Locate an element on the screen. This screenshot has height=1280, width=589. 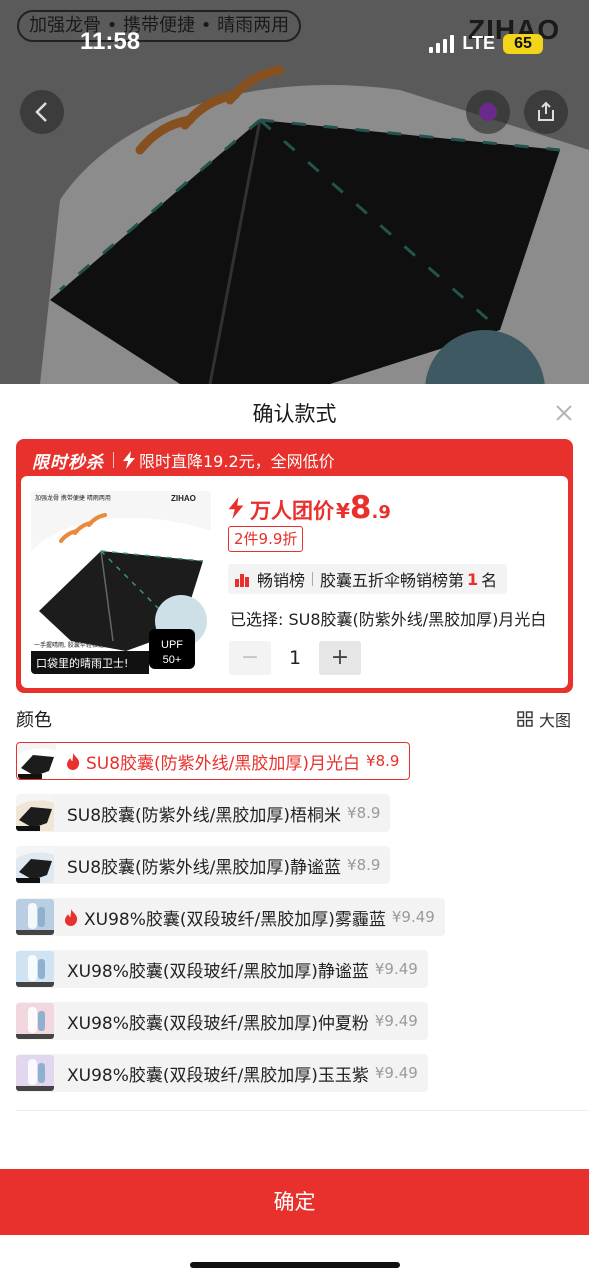
price-currency: ¥ is located at coordinates (343, 511).